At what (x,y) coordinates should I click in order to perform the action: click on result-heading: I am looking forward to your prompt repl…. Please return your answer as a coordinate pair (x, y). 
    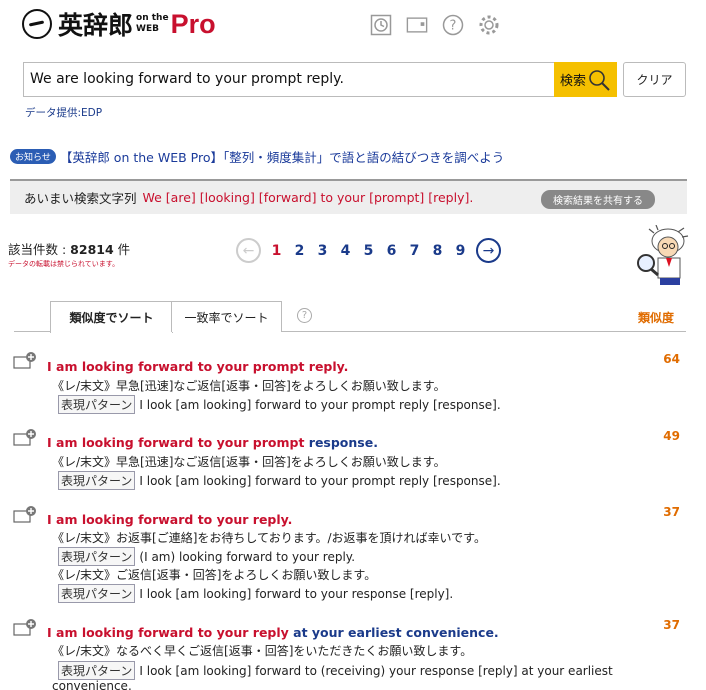
    Looking at the image, I should click on (197, 366).